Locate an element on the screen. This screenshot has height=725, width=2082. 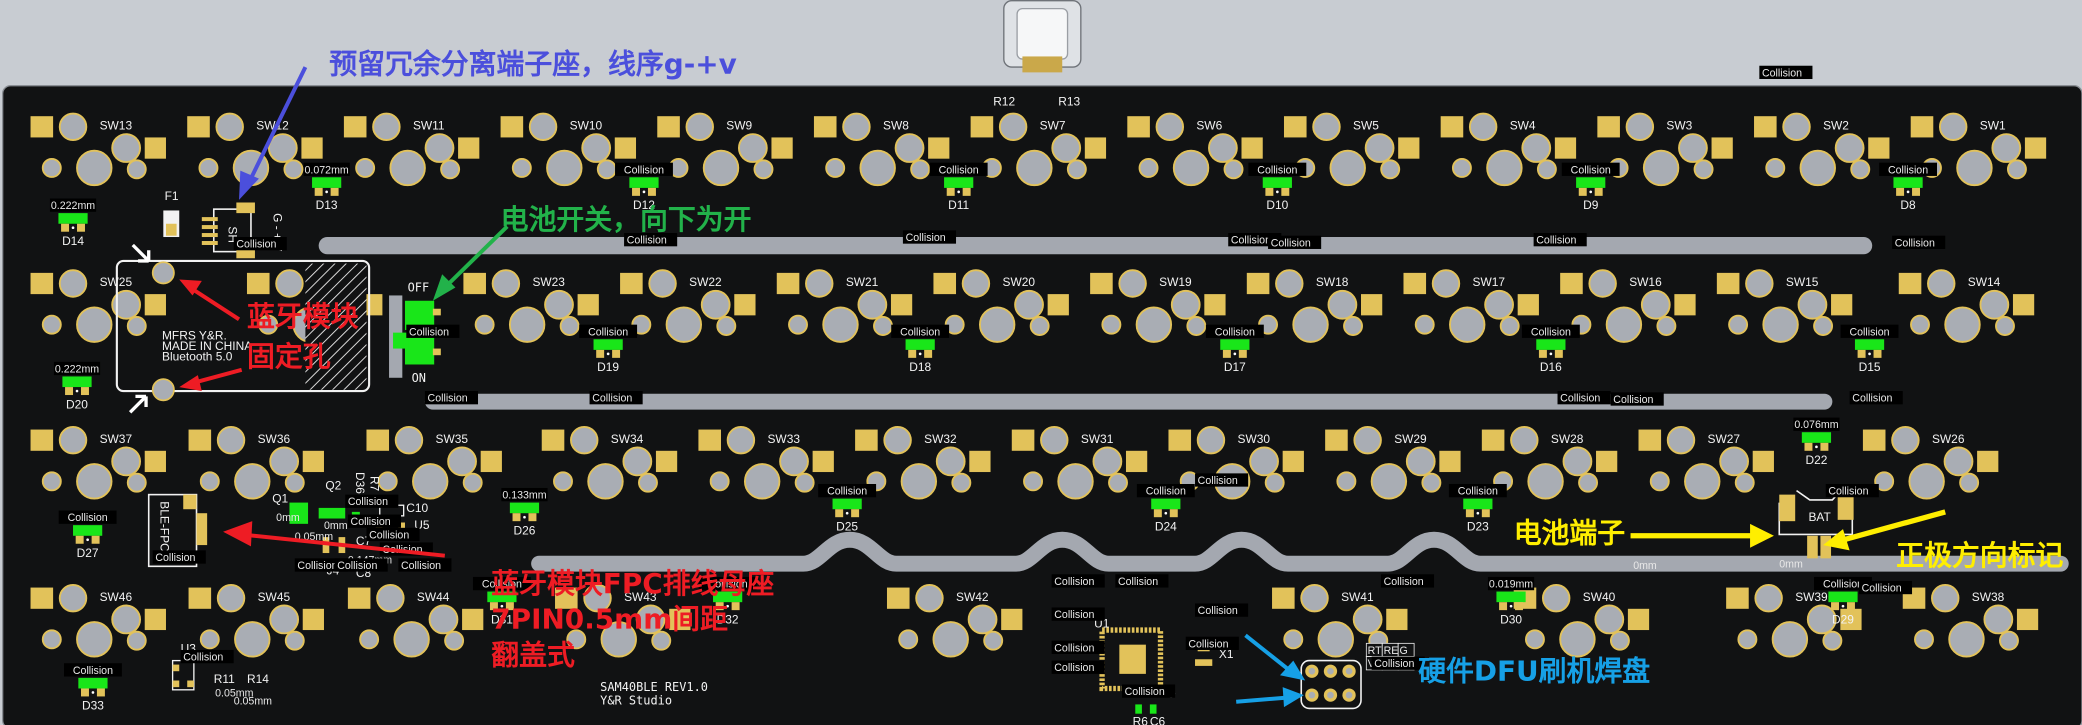
diode-label: D23 is located at coordinates (1478, 526).